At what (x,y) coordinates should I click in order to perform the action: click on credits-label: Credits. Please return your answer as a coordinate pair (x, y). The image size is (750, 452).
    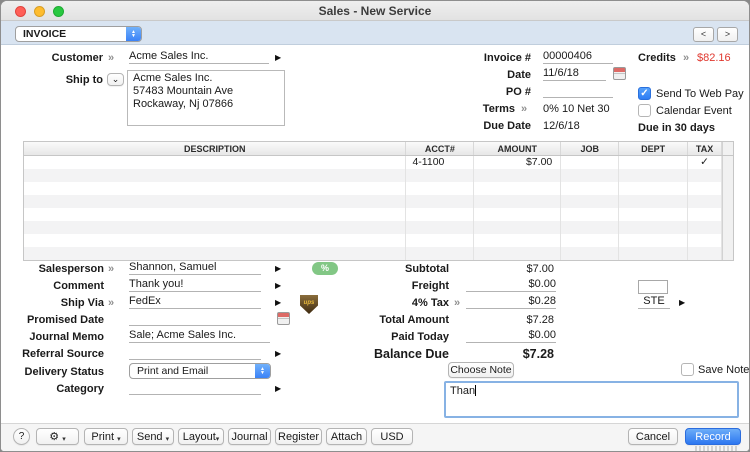
    Looking at the image, I should click on (657, 58).